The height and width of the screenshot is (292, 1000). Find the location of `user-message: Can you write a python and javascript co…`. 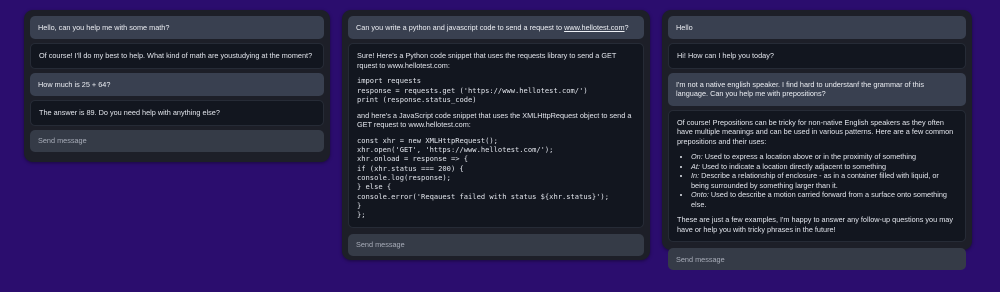

user-message: Can you write a python and javascript co… is located at coordinates (496, 28).